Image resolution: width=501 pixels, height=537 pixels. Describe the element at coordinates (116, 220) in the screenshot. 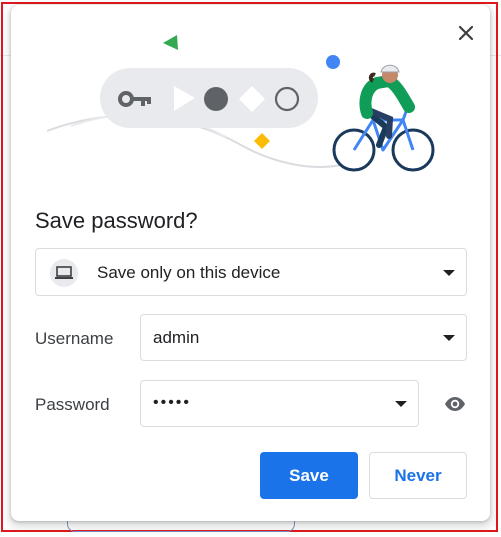

I see `dialog-title: Save password?` at that location.